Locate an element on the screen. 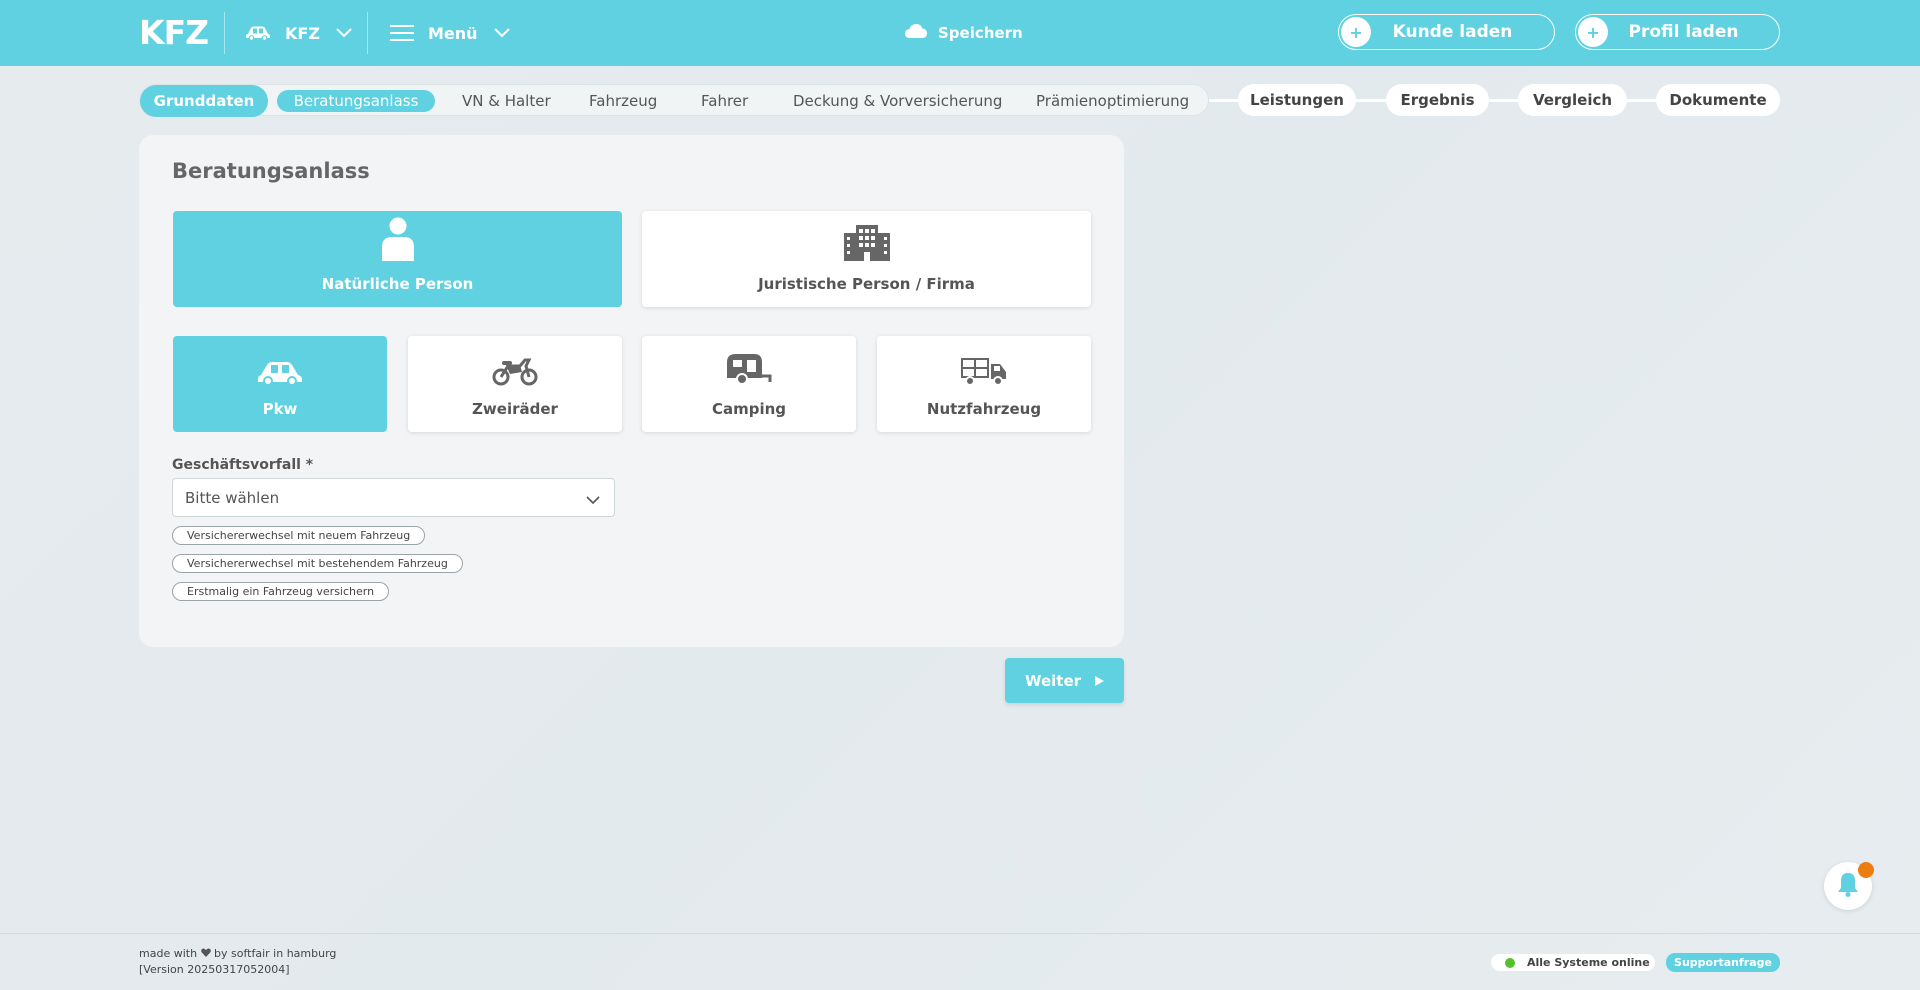 Image resolution: width=1920 pixels, height=990 pixels. status-text: Alle Systeme online is located at coordinates (1588, 962).